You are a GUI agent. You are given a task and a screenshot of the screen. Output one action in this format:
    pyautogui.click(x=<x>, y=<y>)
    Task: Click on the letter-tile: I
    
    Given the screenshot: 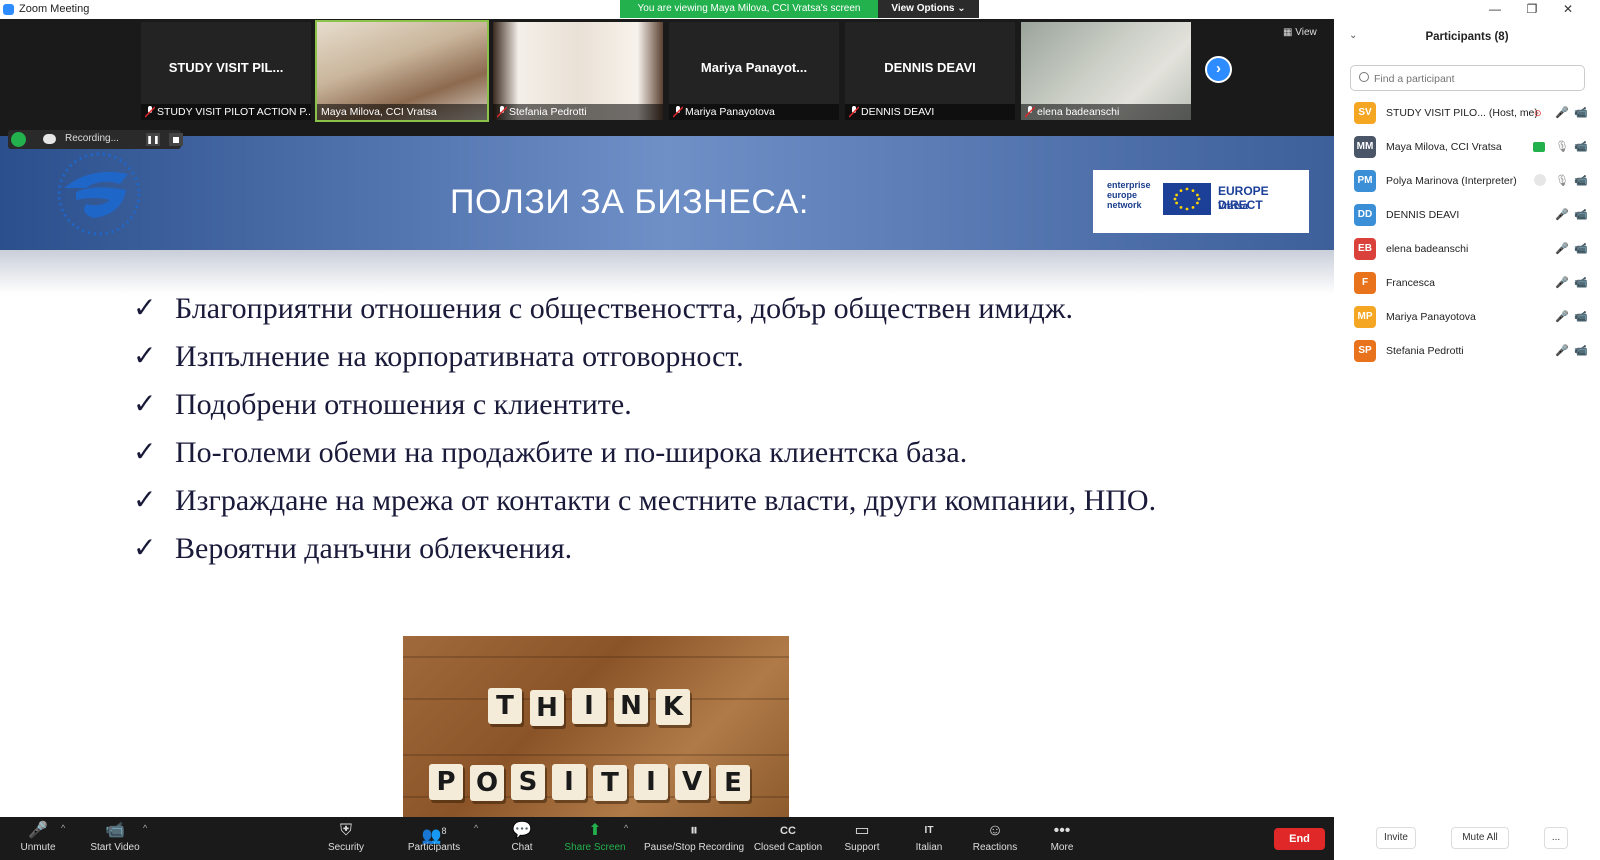 What is the action you would take?
    pyautogui.click(x=589, y=706)
    